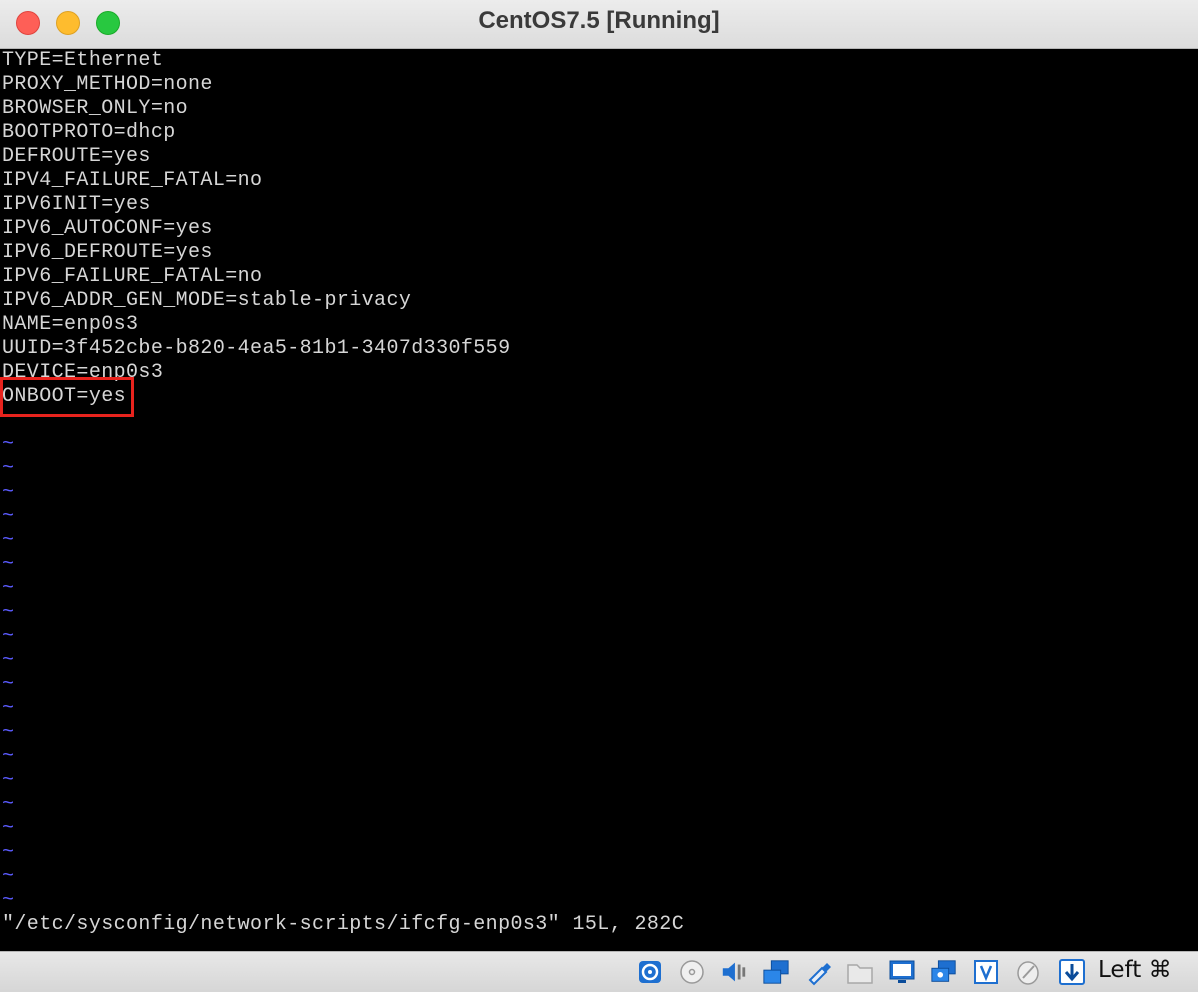 Image resolution: width=1198 pixels, height=992 pixels. What do you see at coordinates (89, 132) in the screenshot?
I see `file-line: BOOTPROTO=dhcp` at bounding box center [89, 132].